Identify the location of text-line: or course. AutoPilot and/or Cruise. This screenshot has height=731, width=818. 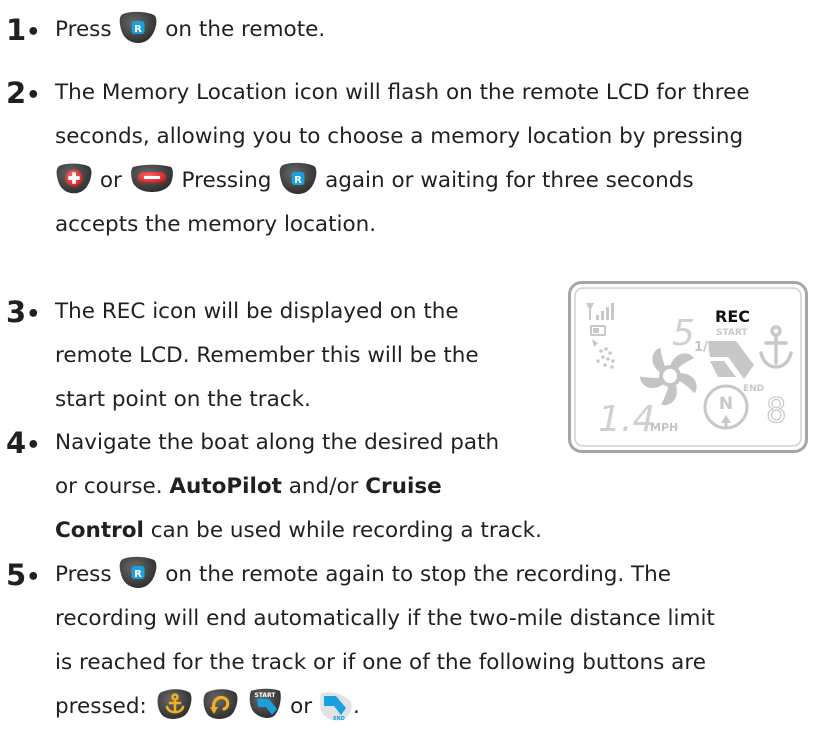
(298, 487).